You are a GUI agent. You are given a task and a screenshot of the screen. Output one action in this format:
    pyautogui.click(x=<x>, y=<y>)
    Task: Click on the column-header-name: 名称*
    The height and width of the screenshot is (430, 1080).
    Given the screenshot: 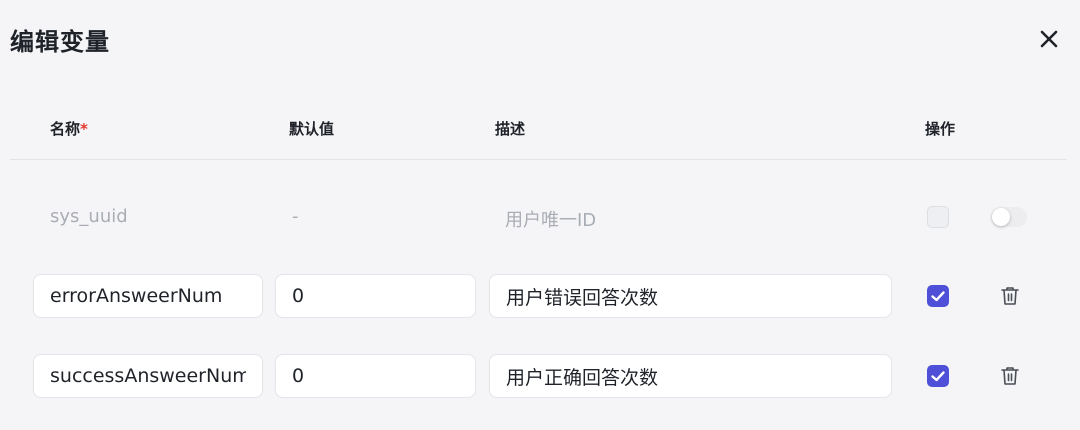 What is the action you would take?
    pyautogui.click(x=69, y=128)
    